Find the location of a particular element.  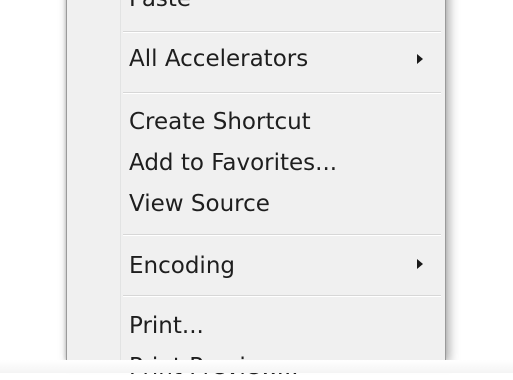

menu-item-encoding: Encoding is located at coordinates (182, 266).